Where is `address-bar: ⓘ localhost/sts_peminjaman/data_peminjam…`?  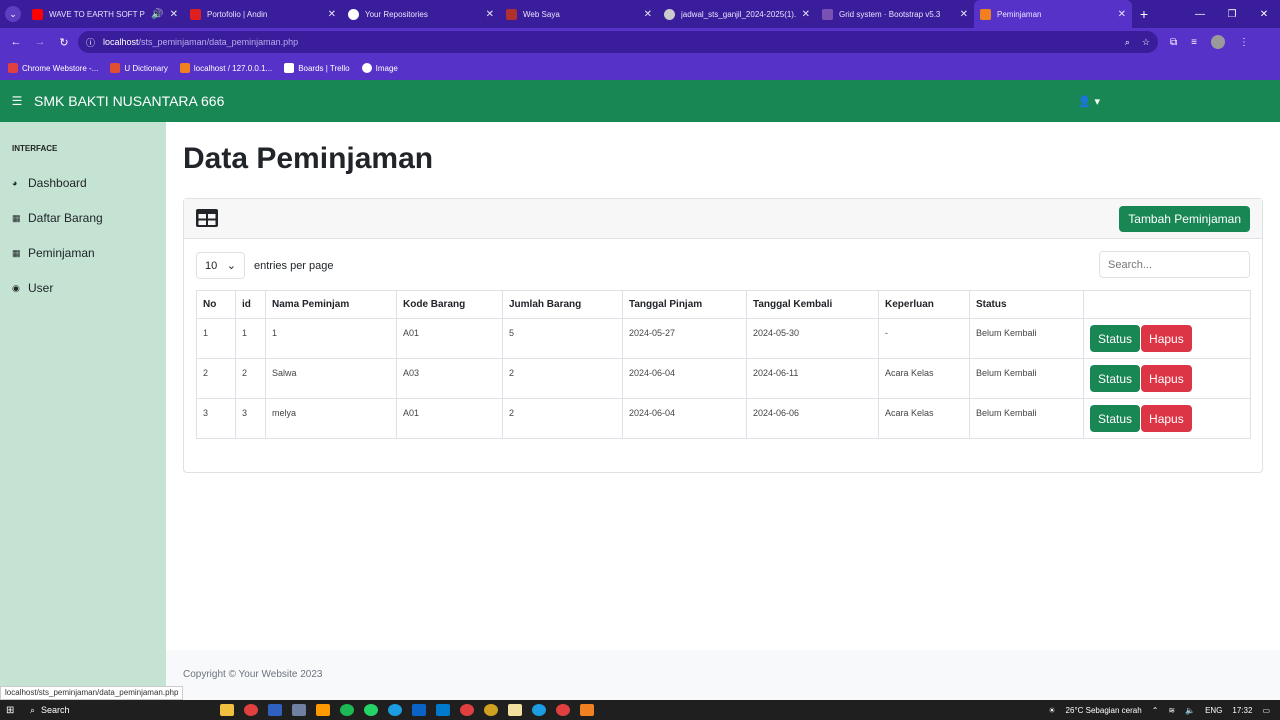 address-bar: ⓘ localhost/sts_peminjaman/data_peminjam… is located at coordinates (618, 42).